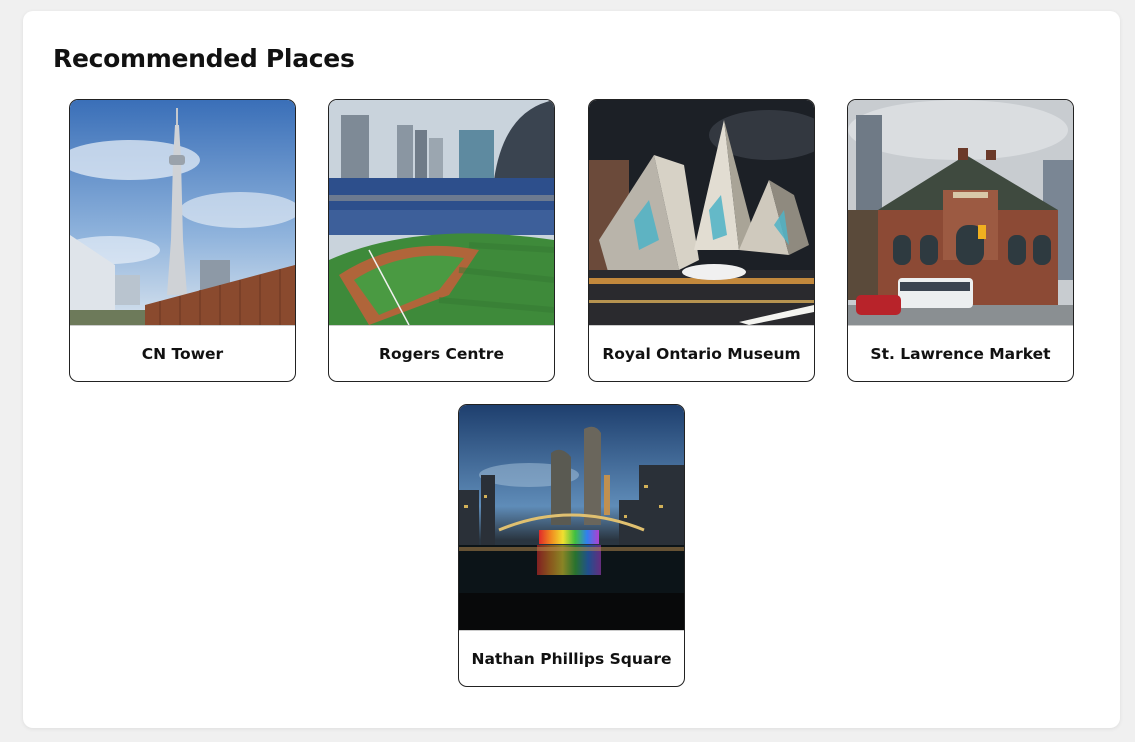 This screenshot has height=742, width=1135. Describe the element at coordinates (571, 658) in the screenshot. I see `place-name: Nathan Phillips Square` at that location.